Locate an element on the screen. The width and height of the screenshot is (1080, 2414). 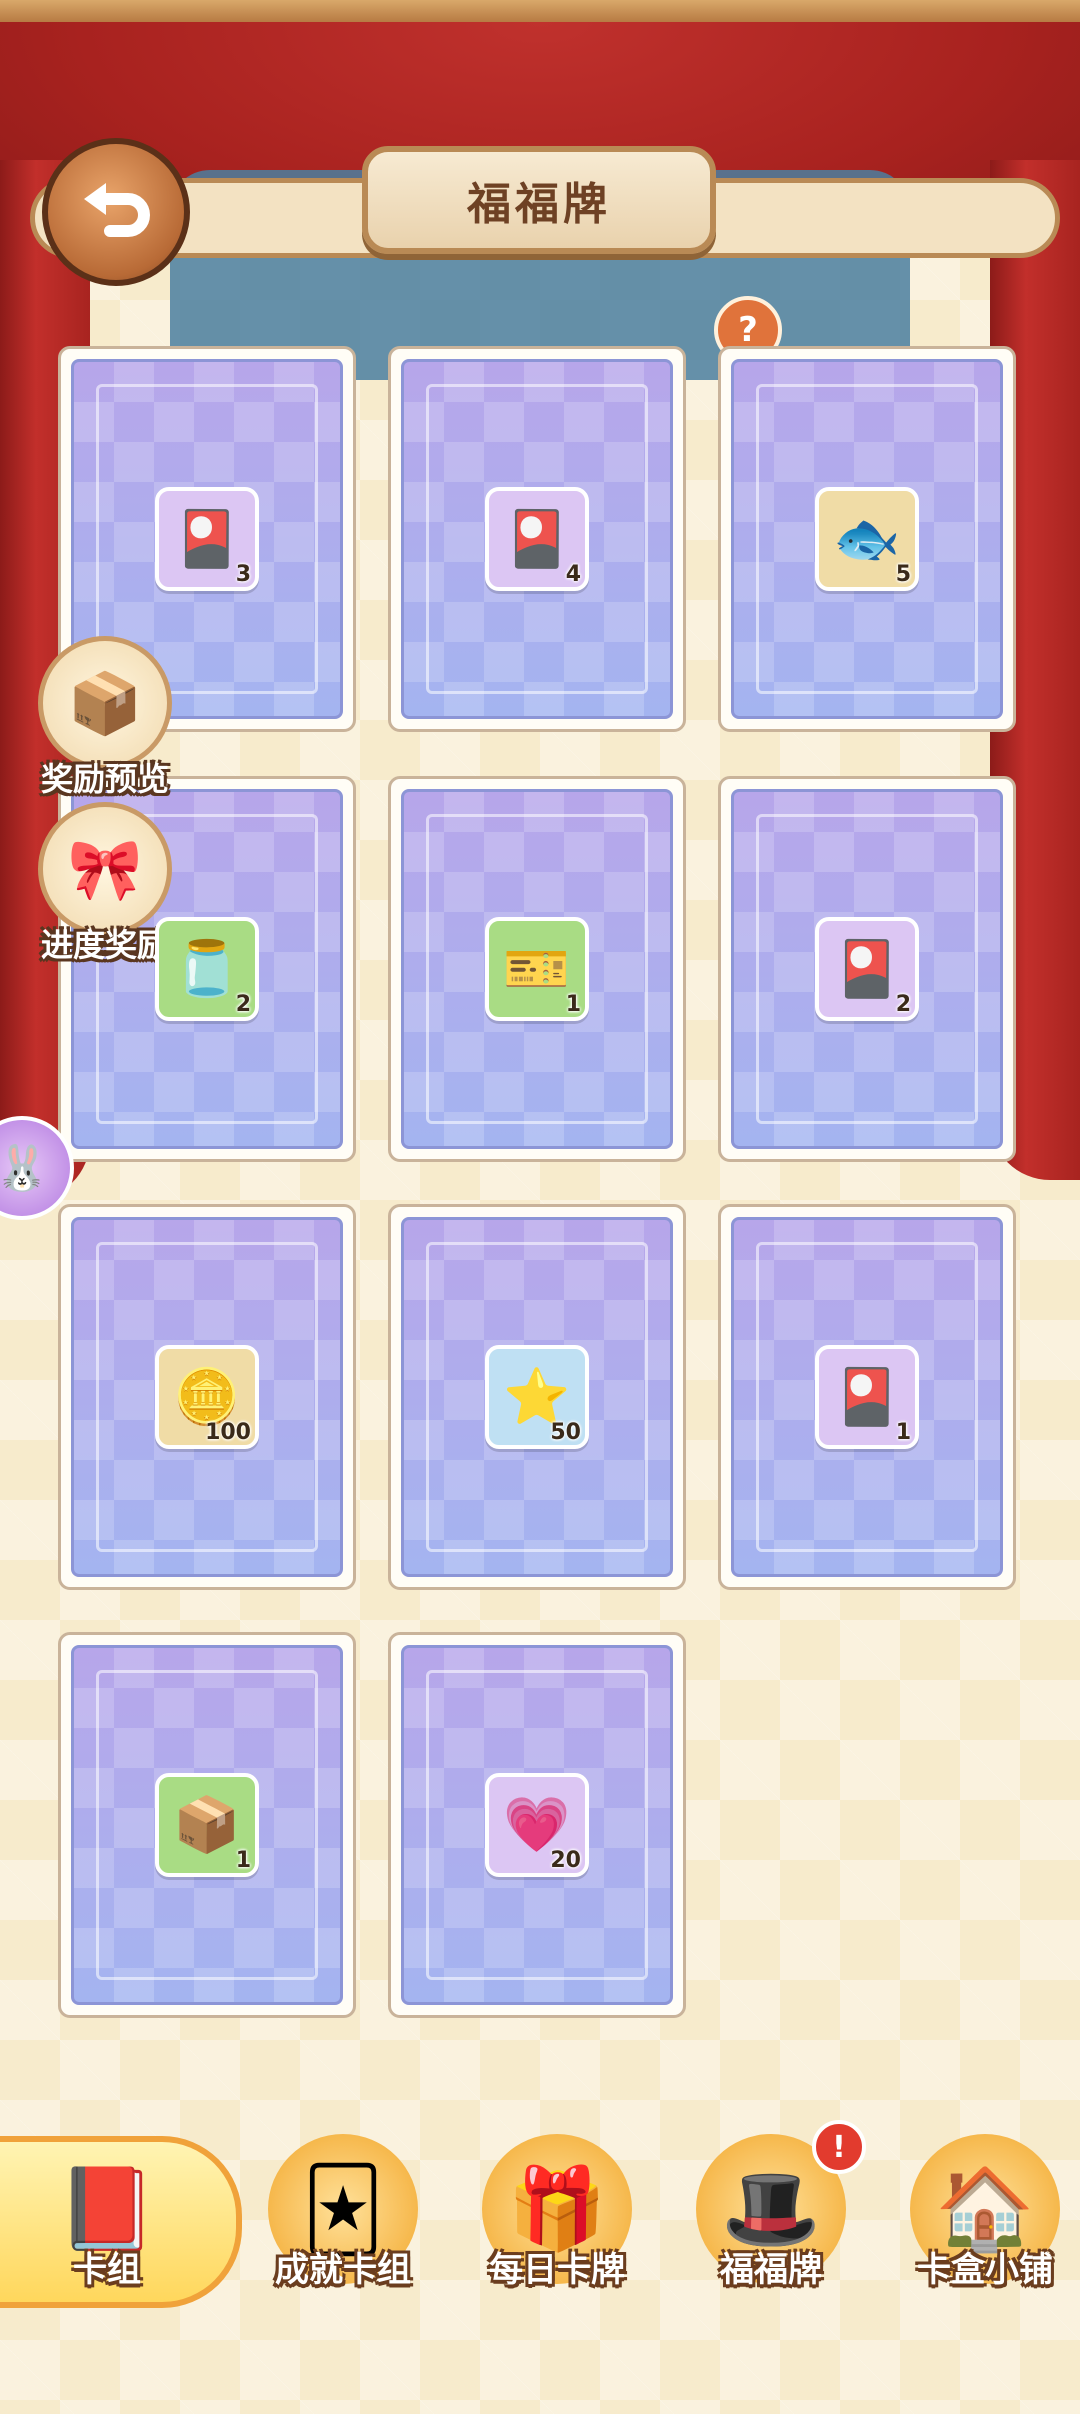
card-back: 🎫 1 is located at coordinates (537, 969).